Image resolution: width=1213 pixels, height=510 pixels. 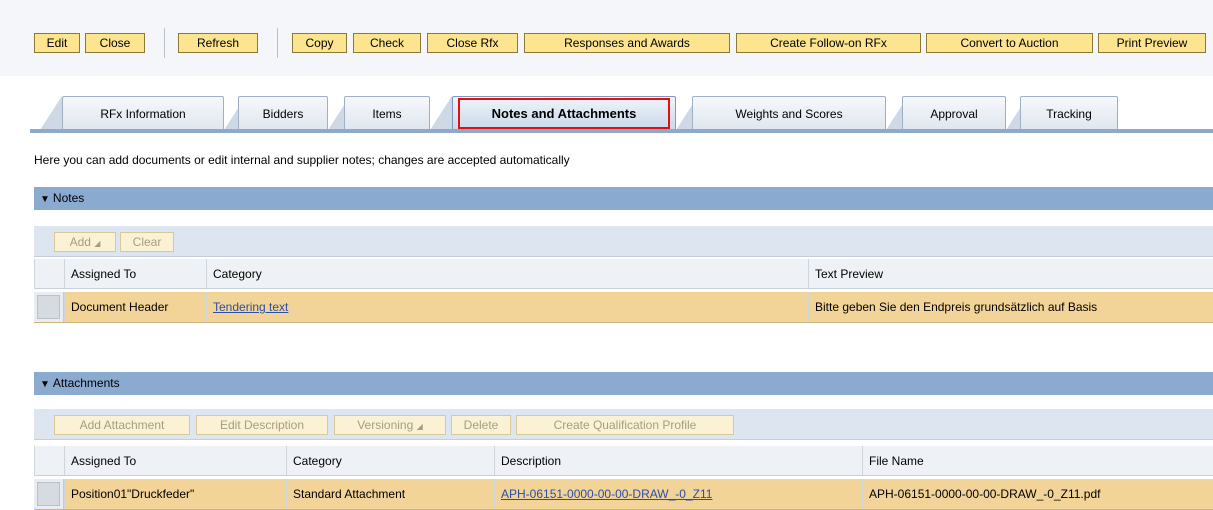 I want to click on create-follow-on-rfx-button: Create Follow-on RFx, so click(x=828, y=43).